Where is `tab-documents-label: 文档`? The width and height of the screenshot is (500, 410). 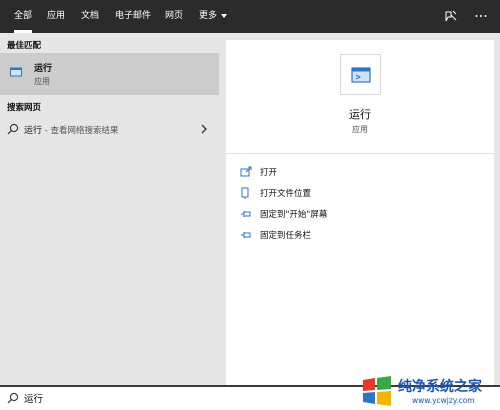 tab-documents-label: 文档 is located at coordinates (90, 16).